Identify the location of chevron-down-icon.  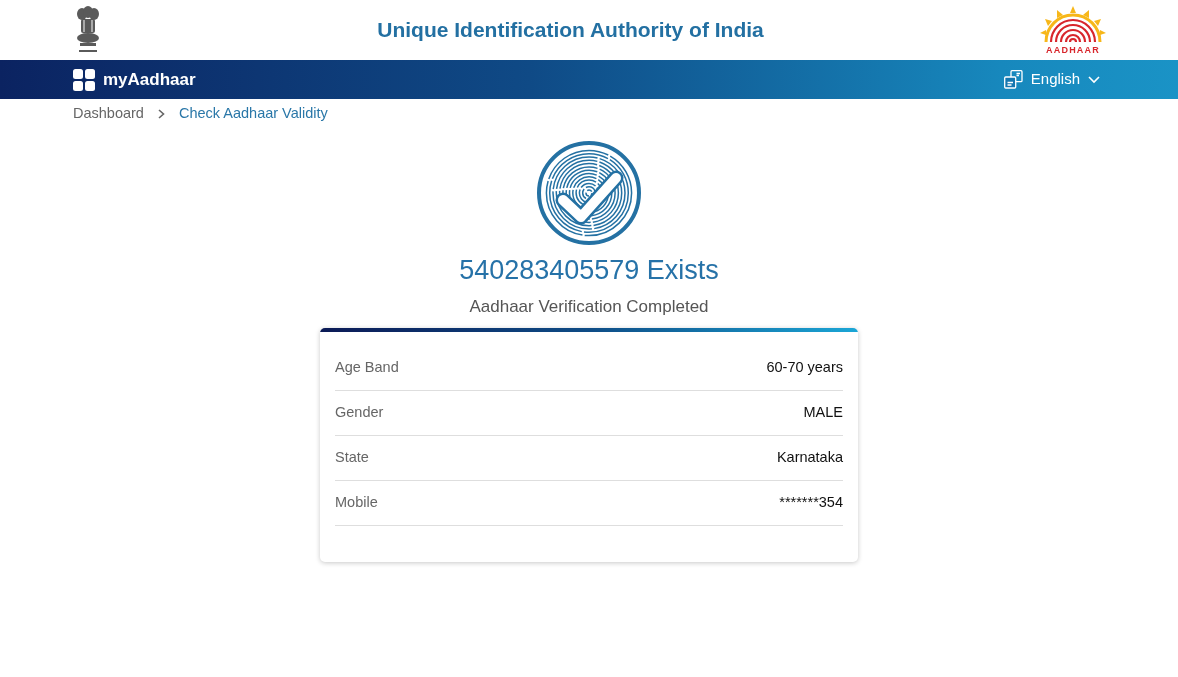
(1094, 79).